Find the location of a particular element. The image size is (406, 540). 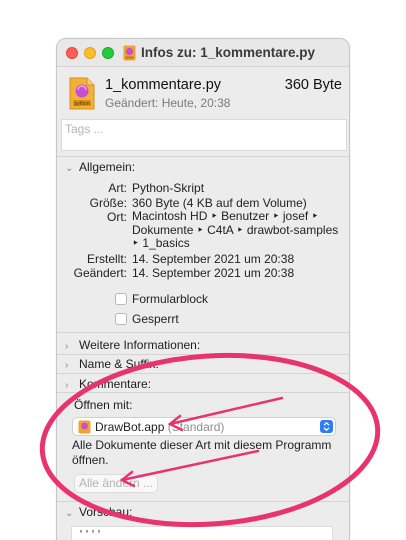

stationery-checkbox is located at coordinates (121, 299).